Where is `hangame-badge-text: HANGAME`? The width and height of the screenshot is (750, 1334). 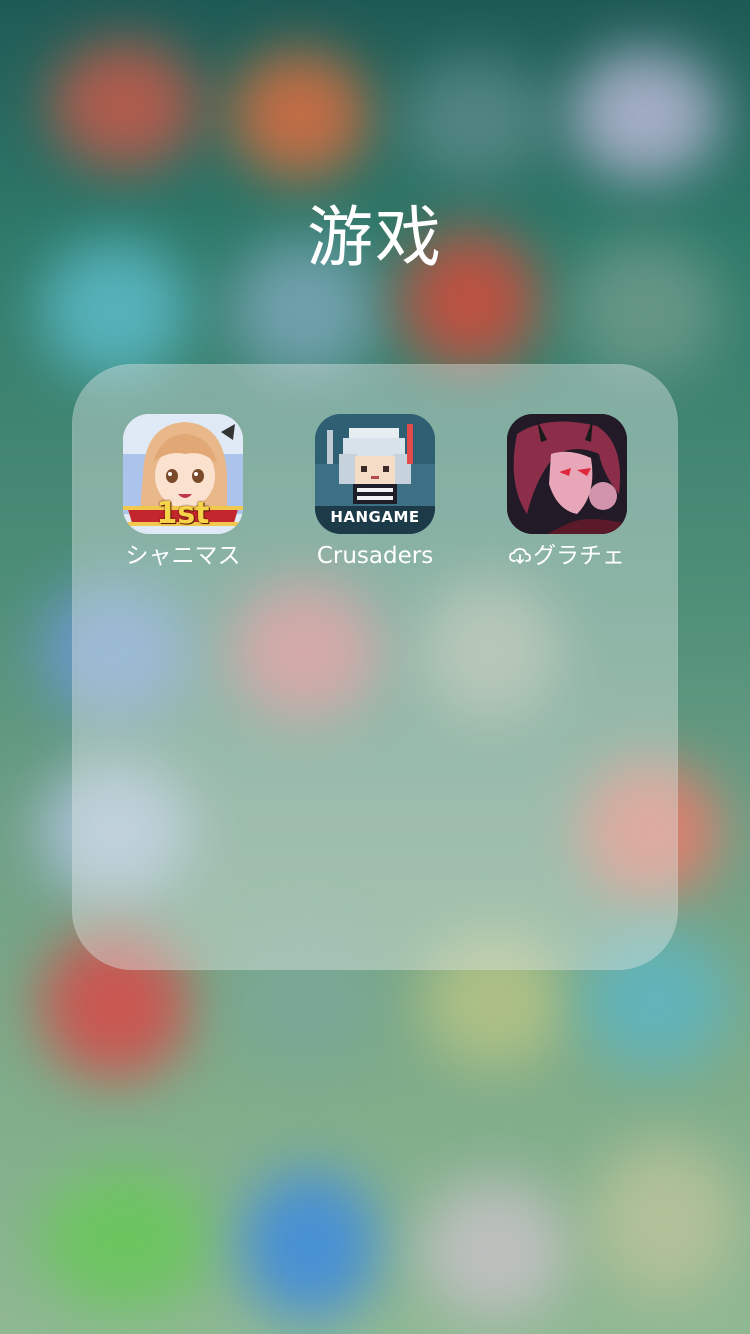
hangame-badge-text: HANGAME is located at coordinates (375, 517).